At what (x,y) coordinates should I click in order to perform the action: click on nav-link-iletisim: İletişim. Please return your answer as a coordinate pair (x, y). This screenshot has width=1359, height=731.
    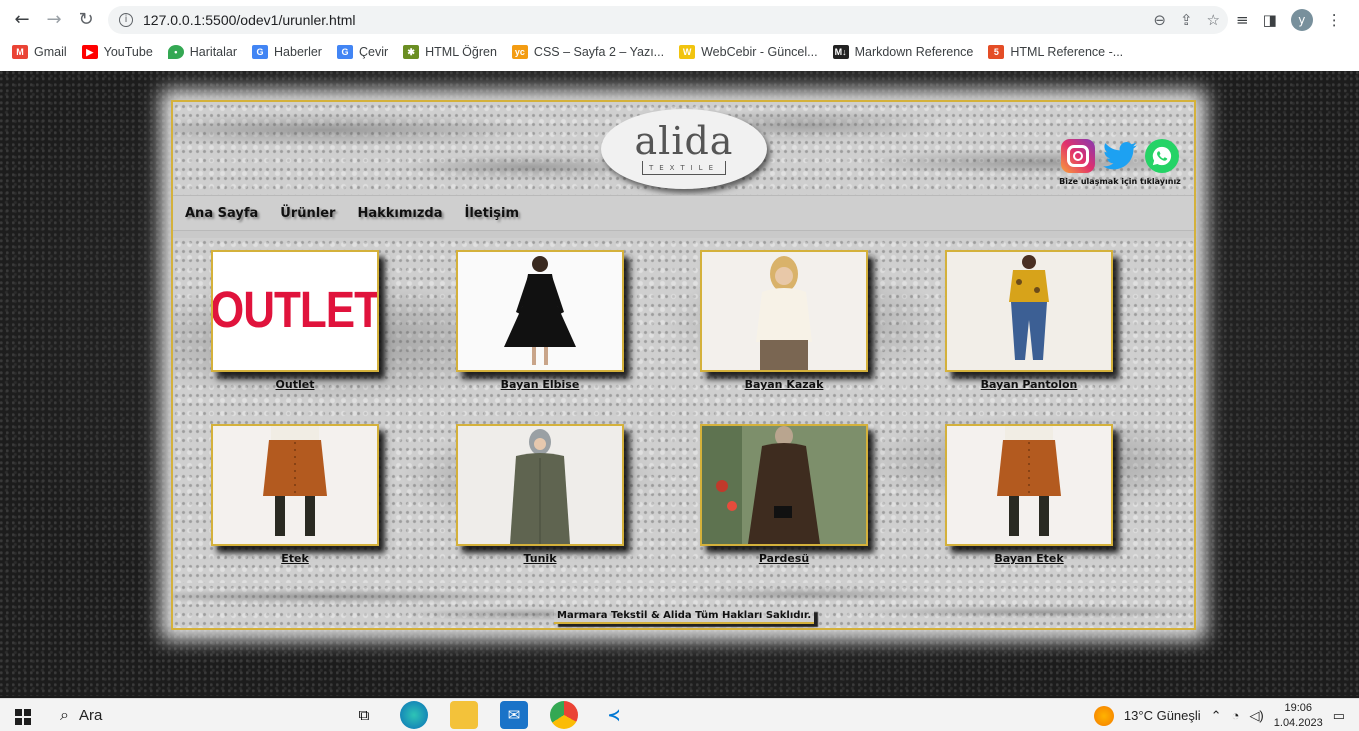
    Looking at the image, I should click on (491, 213).